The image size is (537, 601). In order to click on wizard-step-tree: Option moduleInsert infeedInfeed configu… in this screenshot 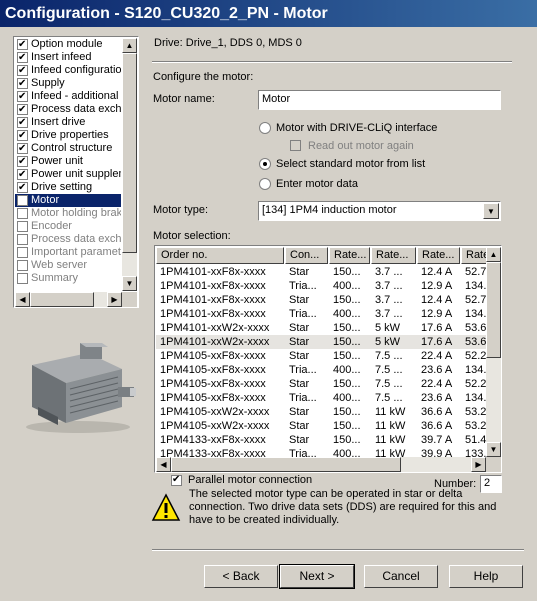, I will do `click(76, 172)`.